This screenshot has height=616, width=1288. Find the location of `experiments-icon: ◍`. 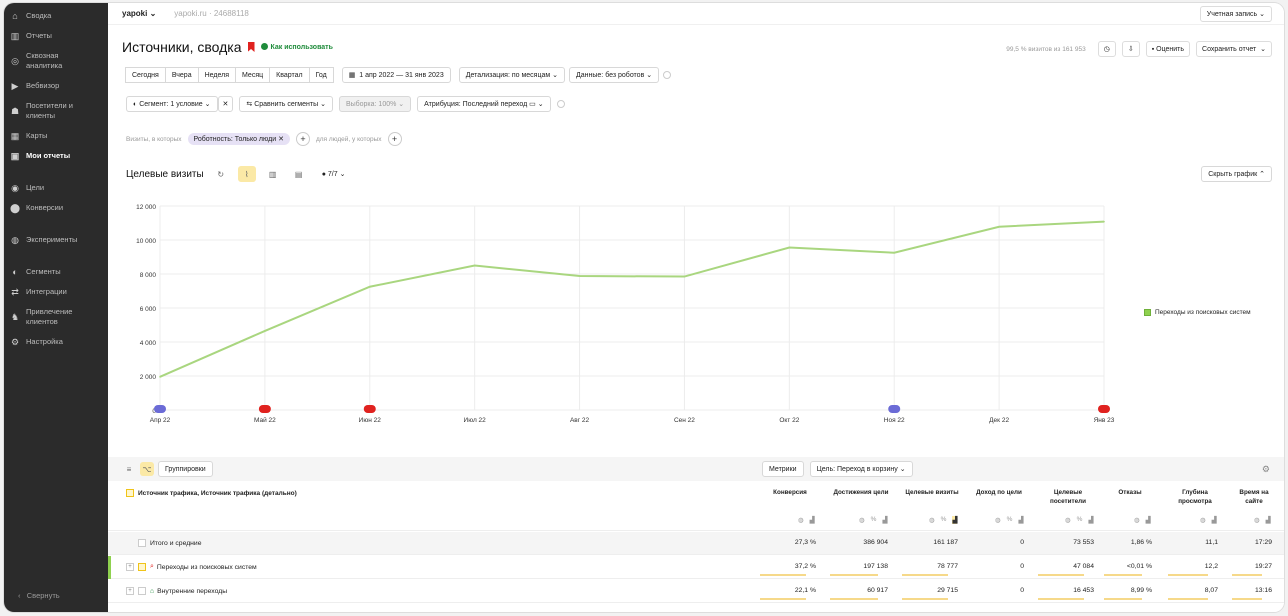

experiments-icon: ◍ is located at coordinates (15, 239).